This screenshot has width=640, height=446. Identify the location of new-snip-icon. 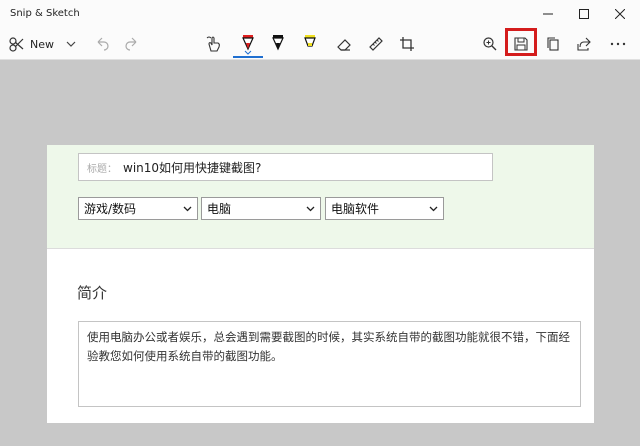
(16, 44).